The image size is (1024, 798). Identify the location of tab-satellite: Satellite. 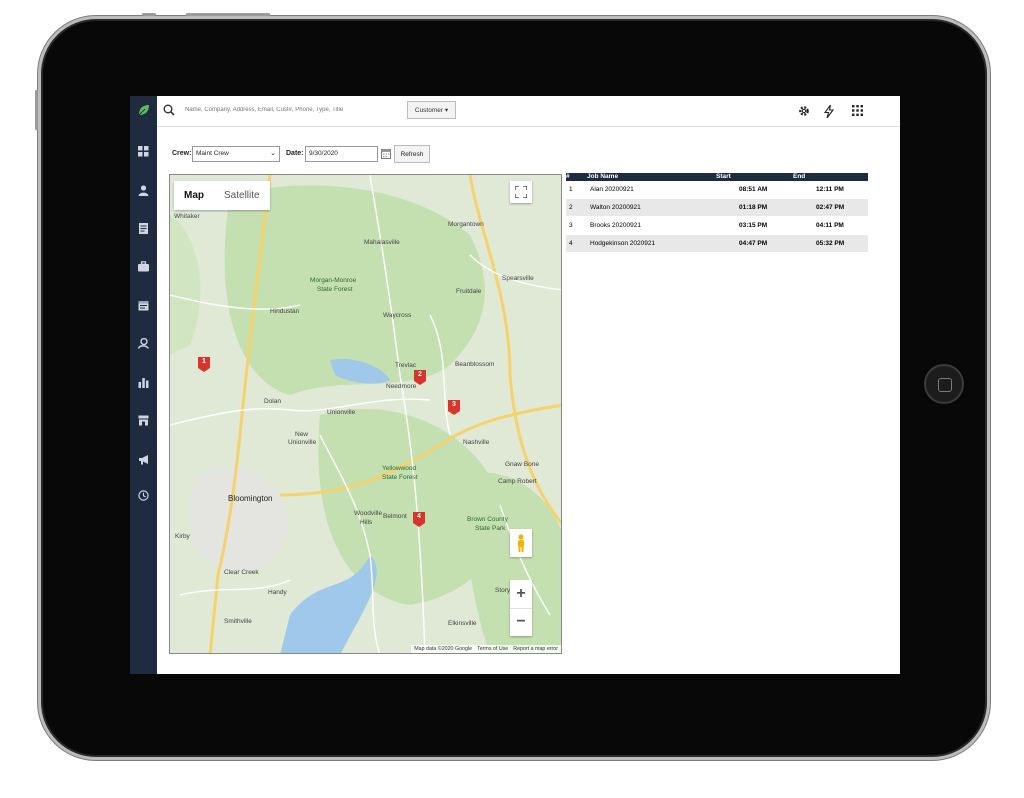
(242, 195).